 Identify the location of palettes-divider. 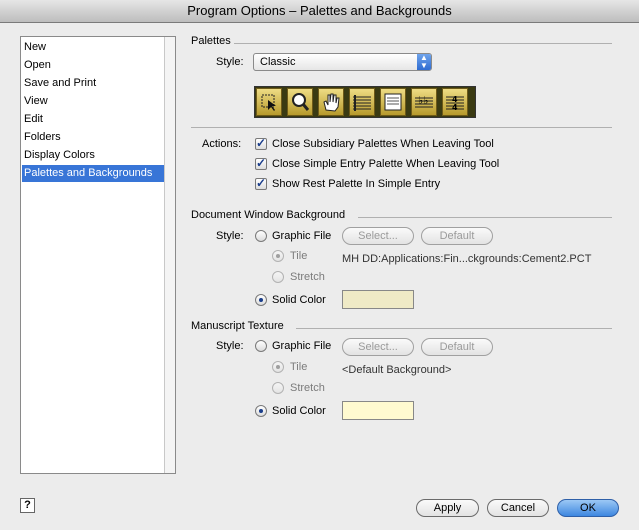
(423, 43).